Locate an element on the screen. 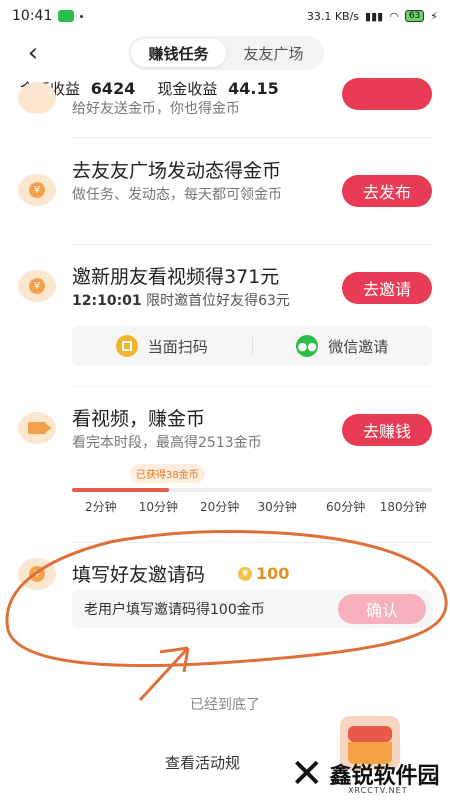 This screenshot has height=800, width=450. task-subtitle: 限时邀首位好友得63元 is located at coordinates (218, 301).